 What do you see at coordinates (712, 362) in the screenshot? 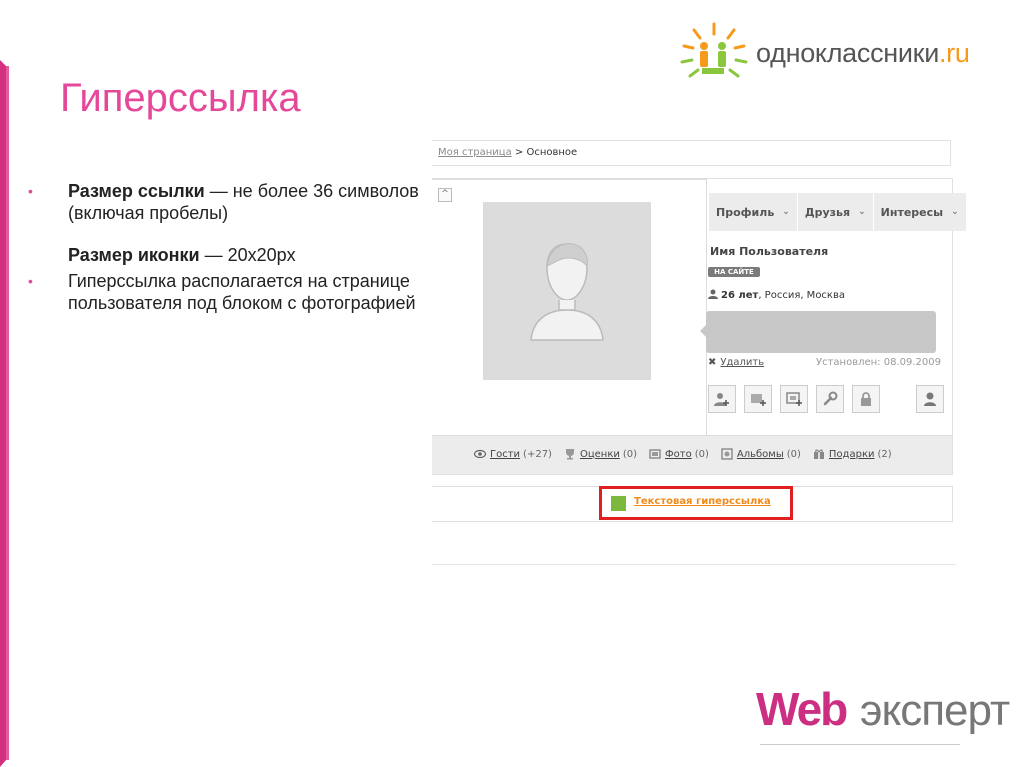
I see `close-icon: ✖` at bounding box center [712, 362].